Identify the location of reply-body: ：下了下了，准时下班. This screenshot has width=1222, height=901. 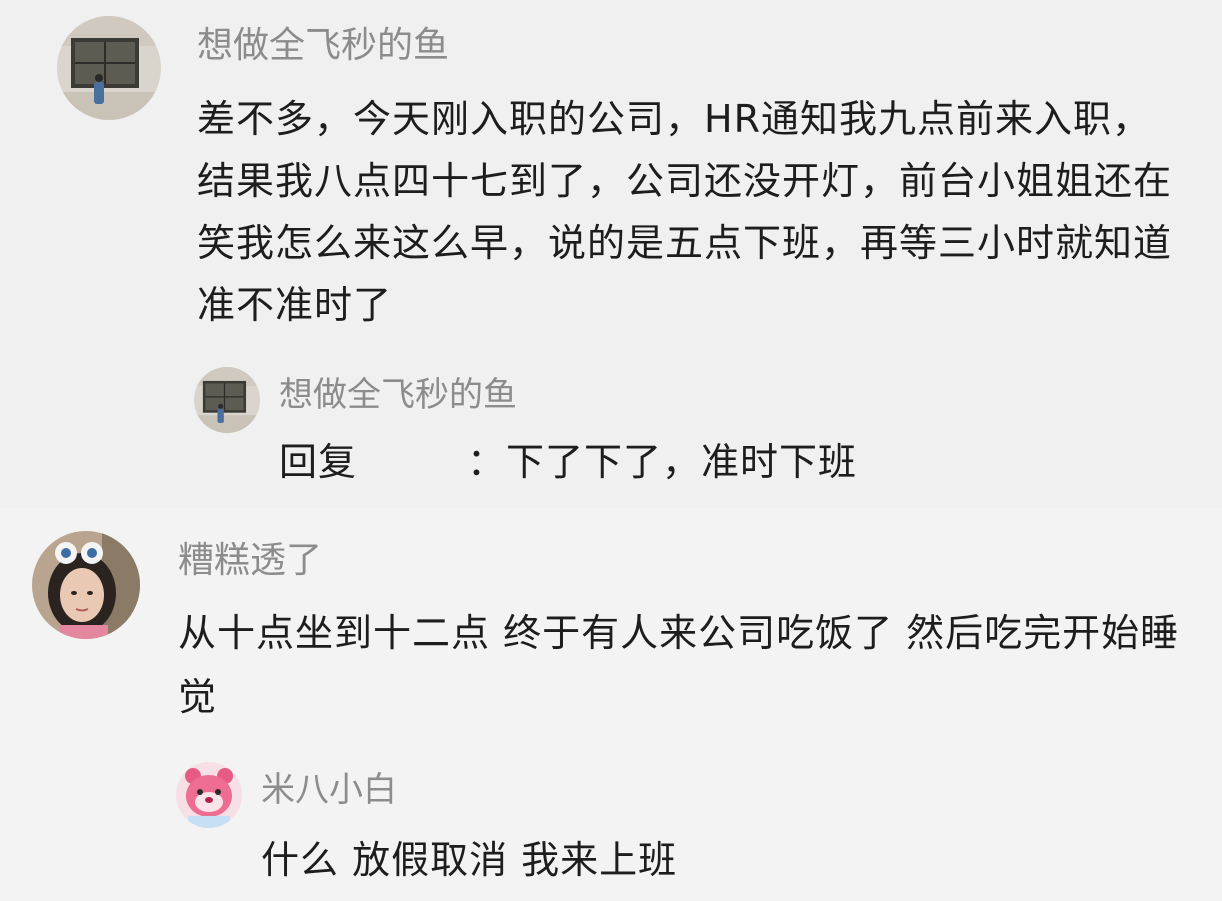
(662, 462).